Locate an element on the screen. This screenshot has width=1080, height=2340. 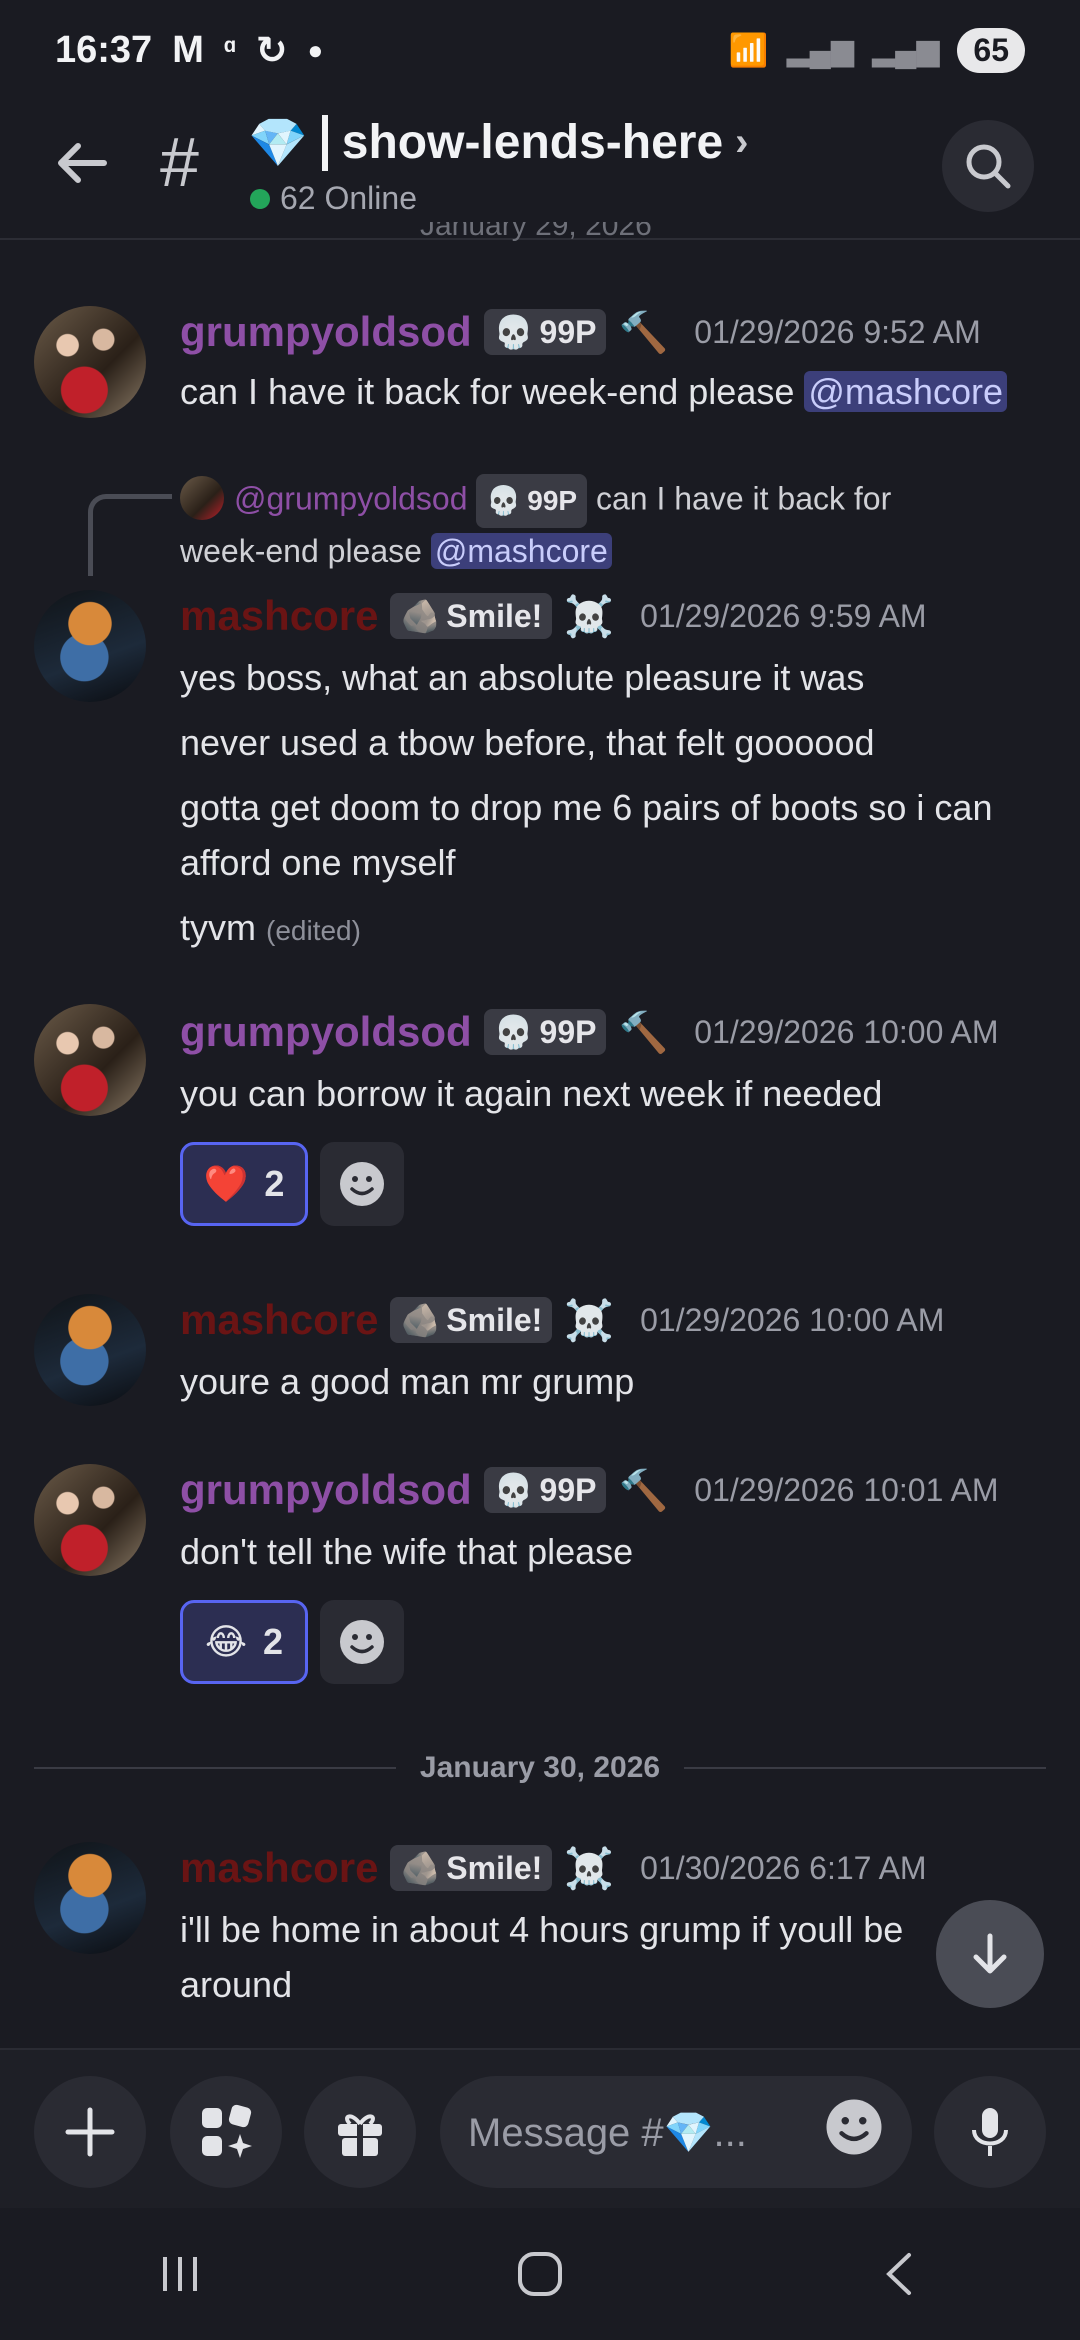
reaction-joy: 😂 2 is located at coordinates (244, 1642).